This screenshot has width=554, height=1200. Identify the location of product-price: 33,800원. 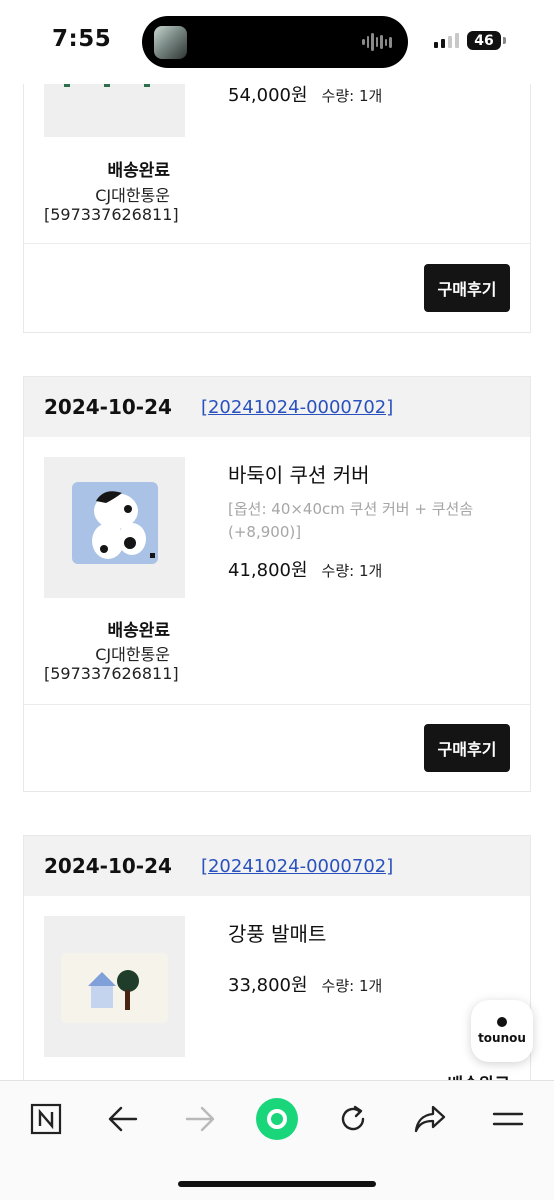
(268, 985).